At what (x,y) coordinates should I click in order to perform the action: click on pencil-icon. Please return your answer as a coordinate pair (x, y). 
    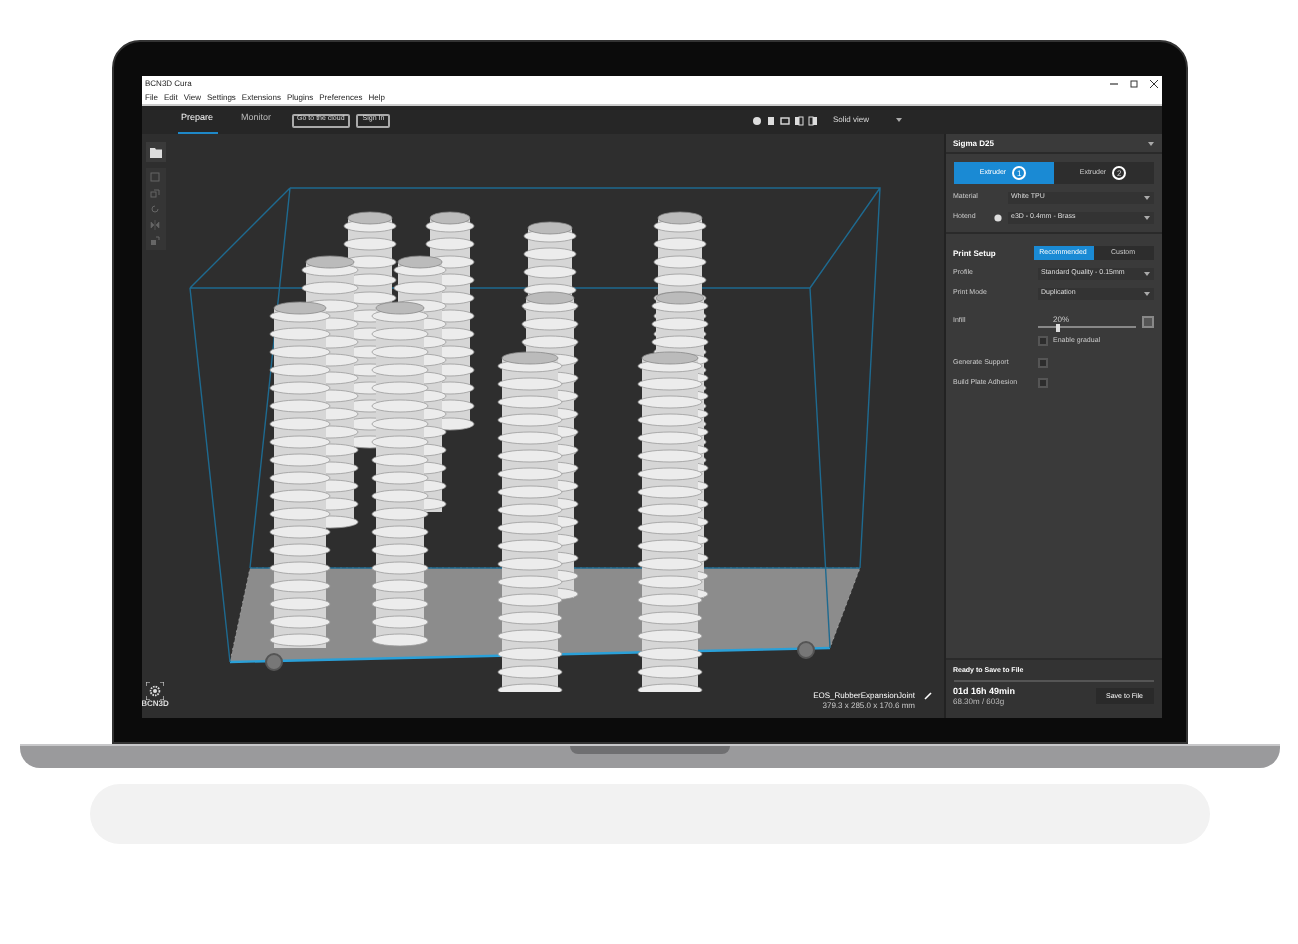
    Looking at the image, I should click on (927, 696).